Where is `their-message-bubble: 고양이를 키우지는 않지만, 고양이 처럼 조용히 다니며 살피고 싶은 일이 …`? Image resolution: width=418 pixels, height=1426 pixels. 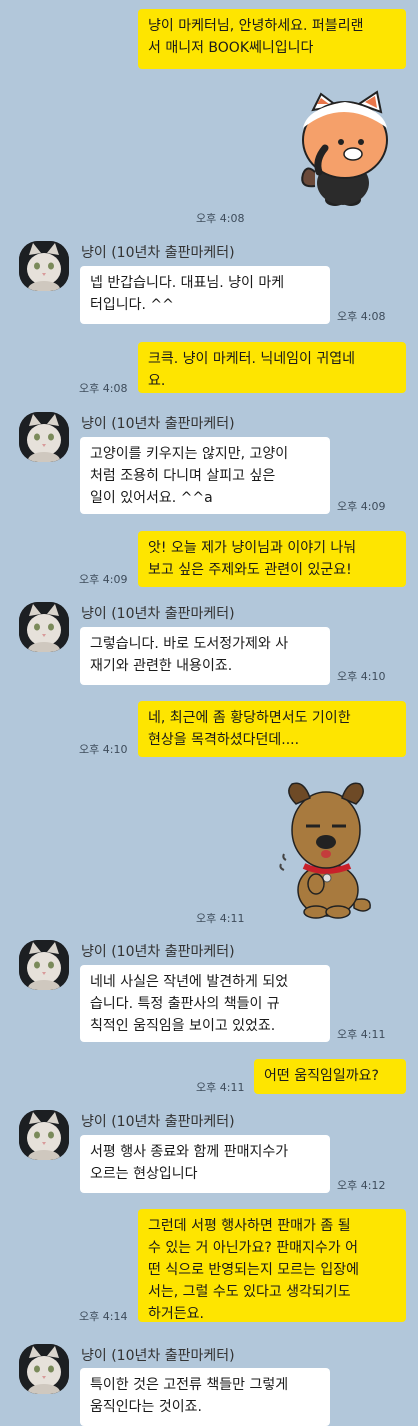
their-message-bubble: 고양이를 키우지는 않지만, 고양이 처럼 조용히 다니며 살피고 싶은 일이 … is located at coordinates (205, 475).